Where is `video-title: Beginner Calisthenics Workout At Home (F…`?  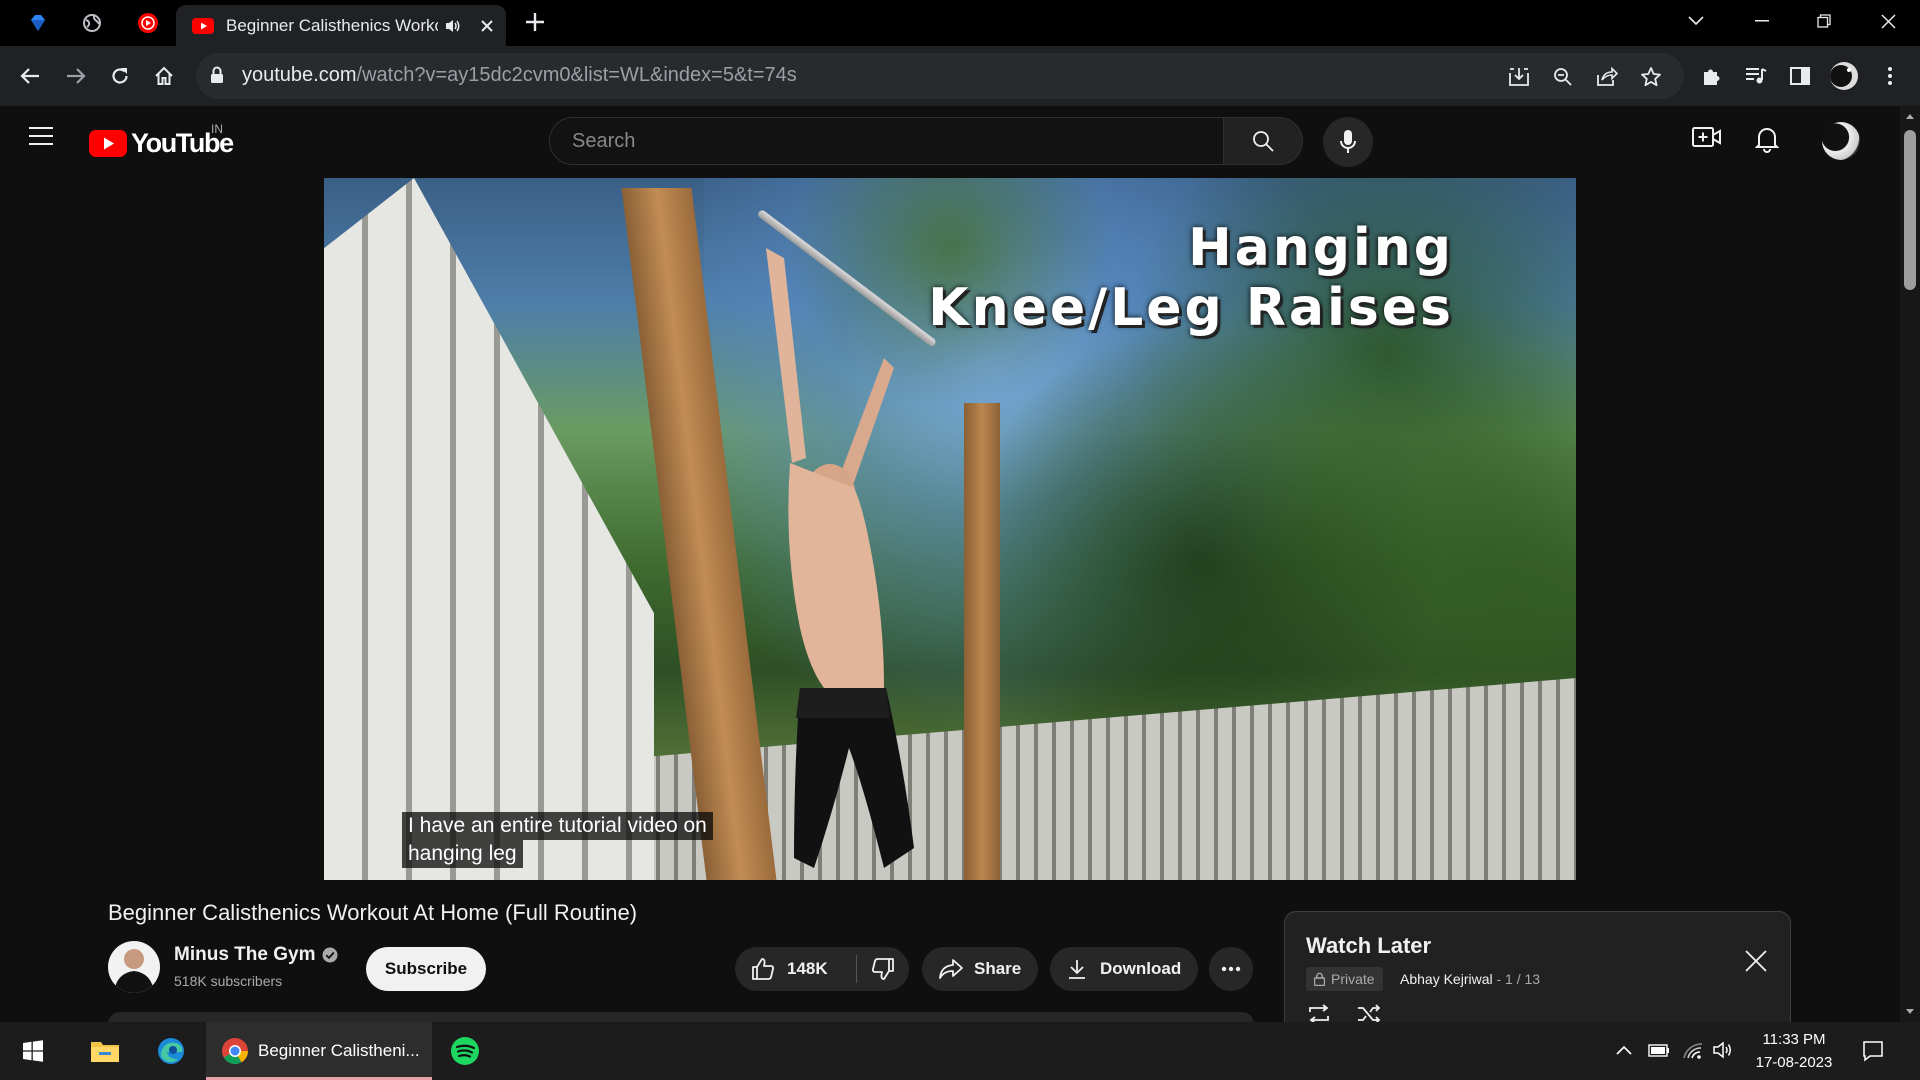
video-title: Beginner Calisthenics Workout At Home (F… is located at coordinates (373, 912).